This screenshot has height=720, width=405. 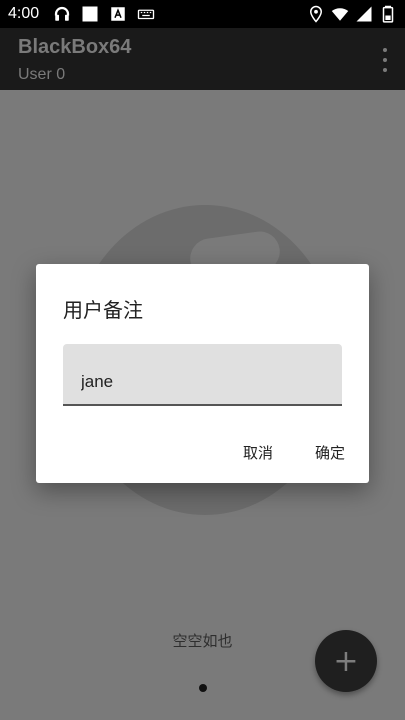 What do you see at coordinates (202, 14) in the screenshot?
I see `status-bar: 4:00` at bounding box center [202, 14].